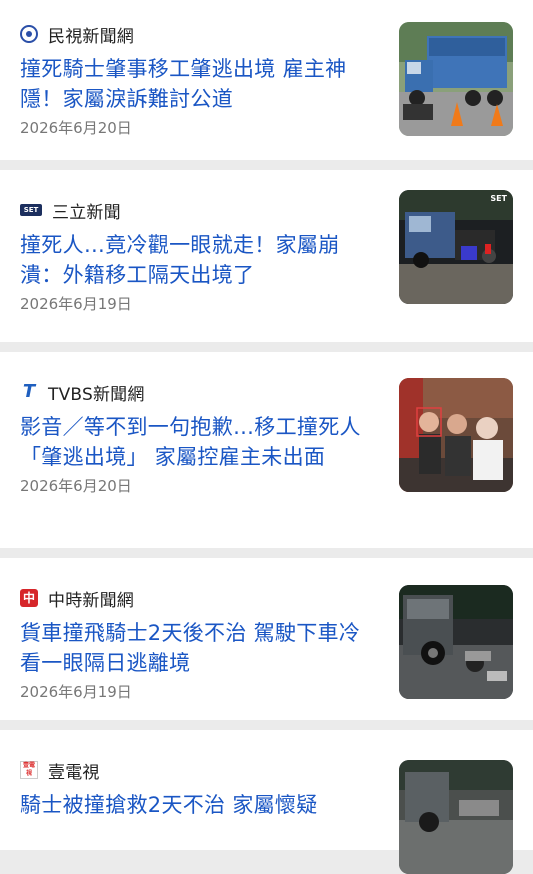 The image size is (533, 874). I want to click on set-logo-icon: SET, so click(31, 210).